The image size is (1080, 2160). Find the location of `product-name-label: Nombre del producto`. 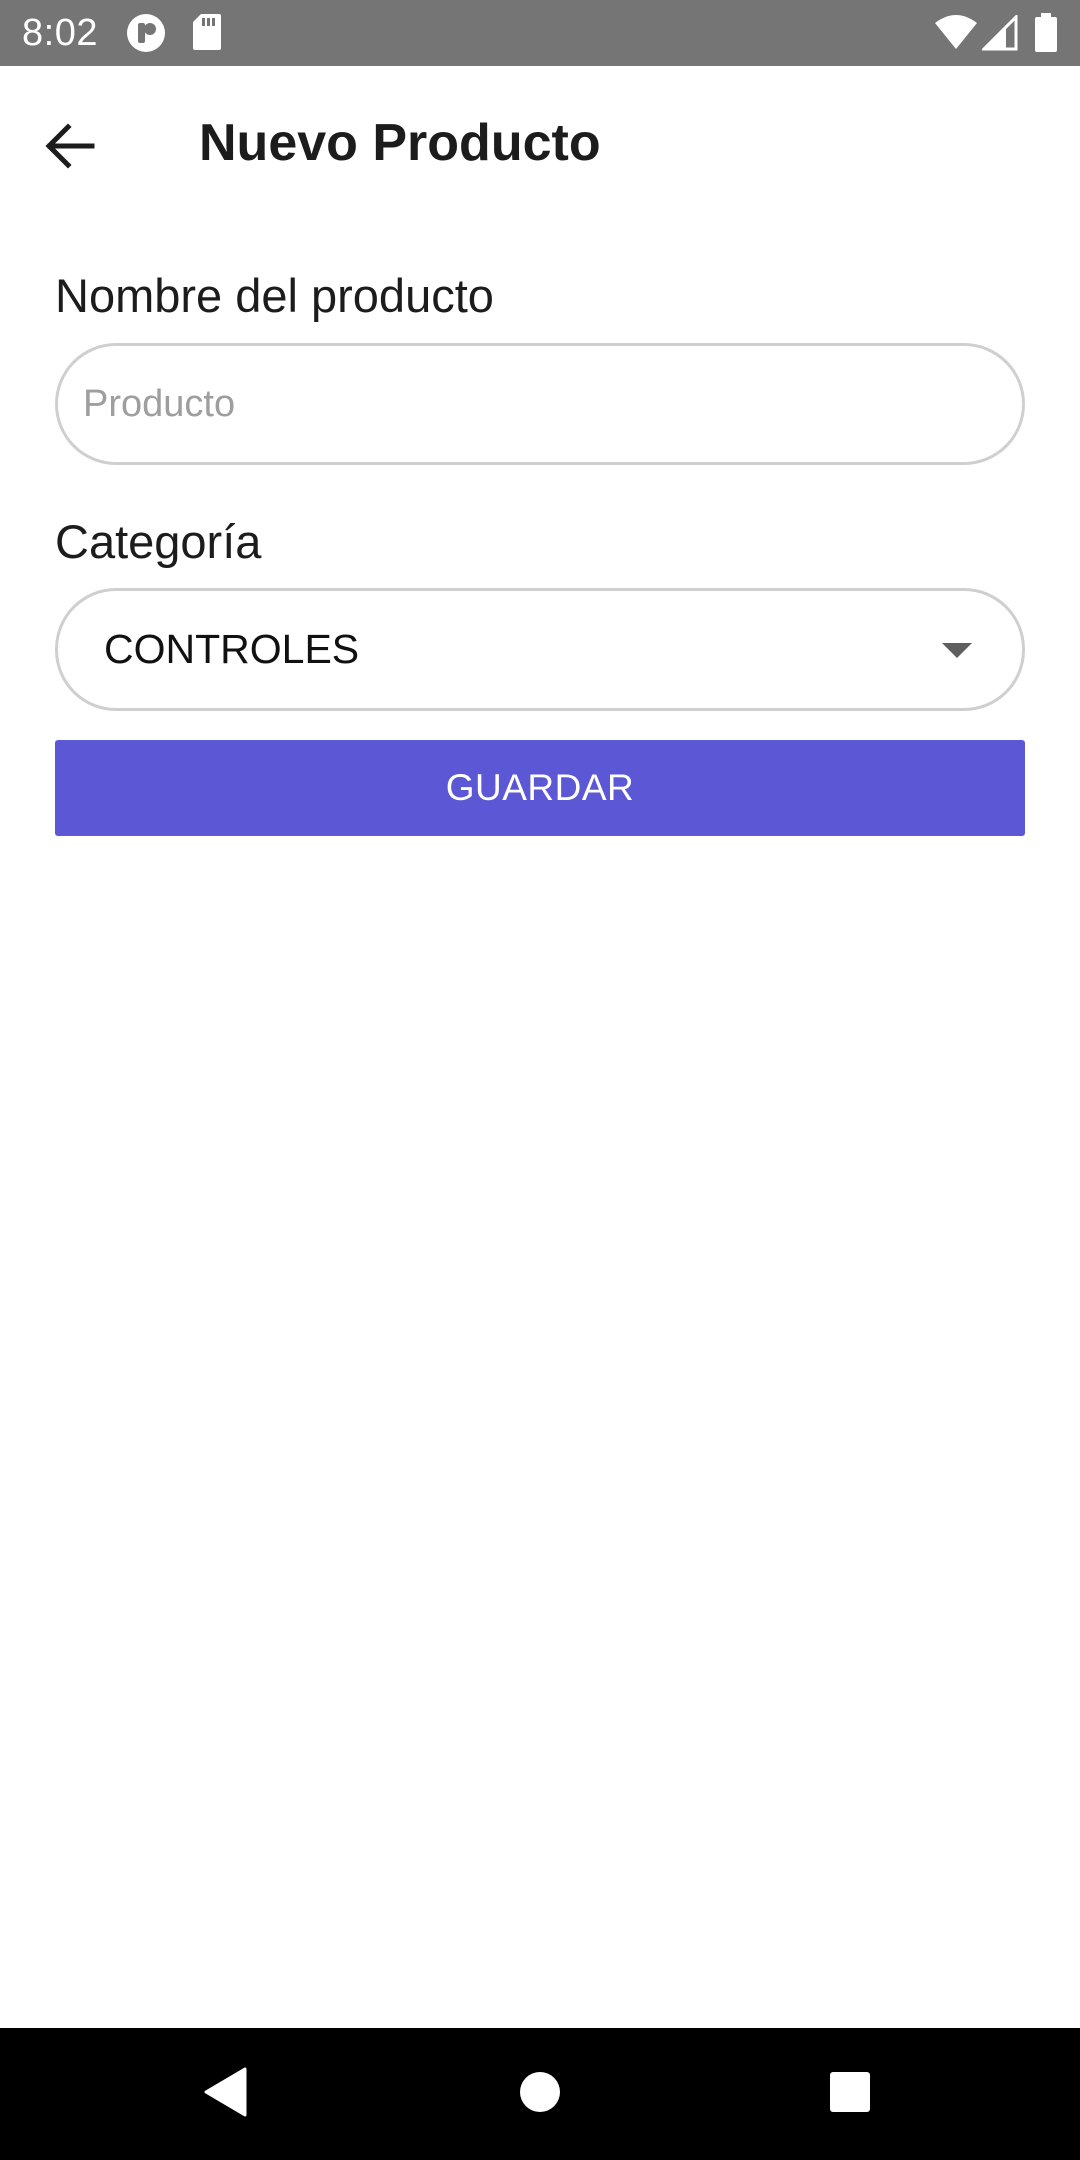

product-name-label: Nombre del producto is located at coordinates (274, 295).